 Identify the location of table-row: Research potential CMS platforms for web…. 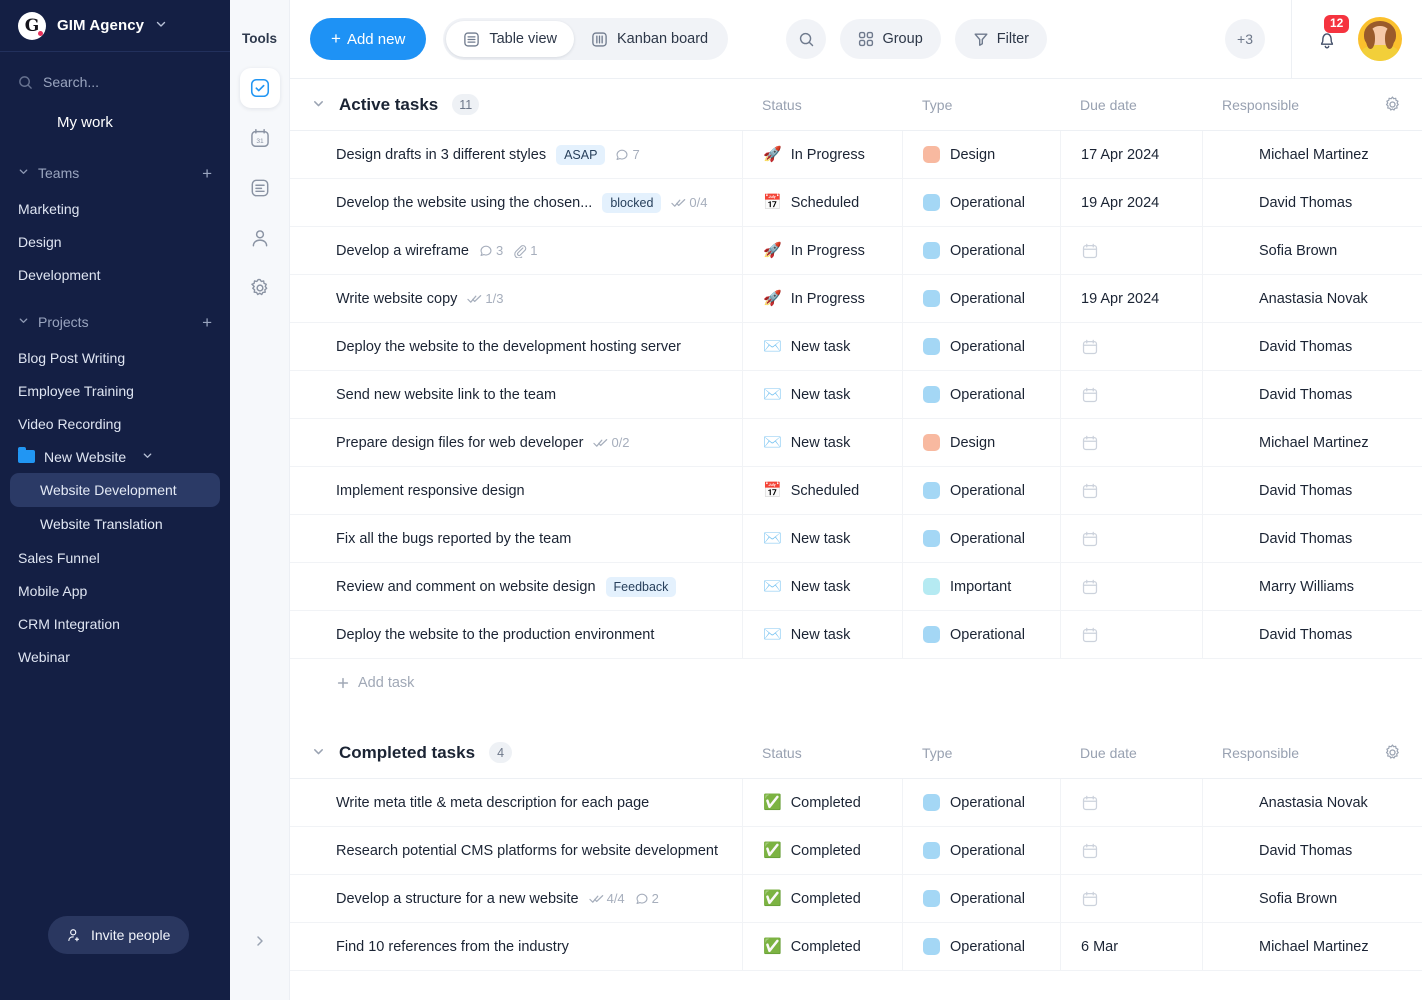
(856, 851).